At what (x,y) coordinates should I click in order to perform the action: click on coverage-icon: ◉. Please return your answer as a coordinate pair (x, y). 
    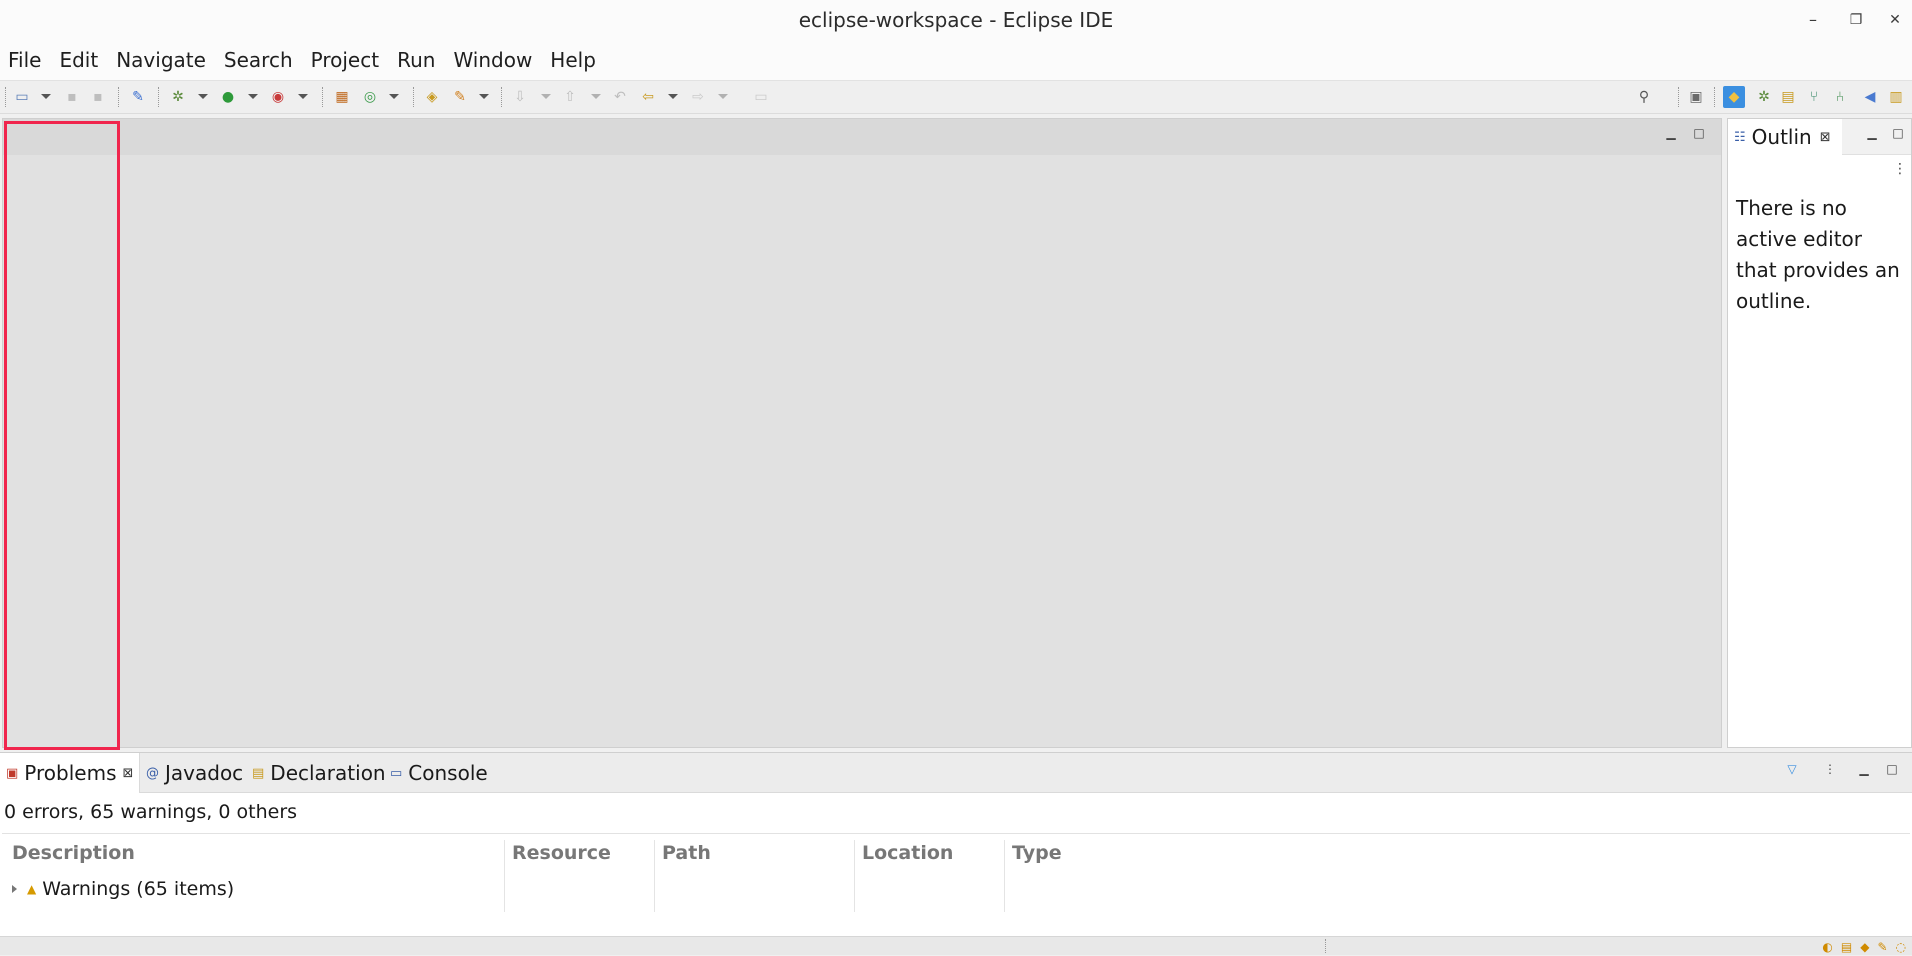
    Looking at the image, I should click on (278, 97).